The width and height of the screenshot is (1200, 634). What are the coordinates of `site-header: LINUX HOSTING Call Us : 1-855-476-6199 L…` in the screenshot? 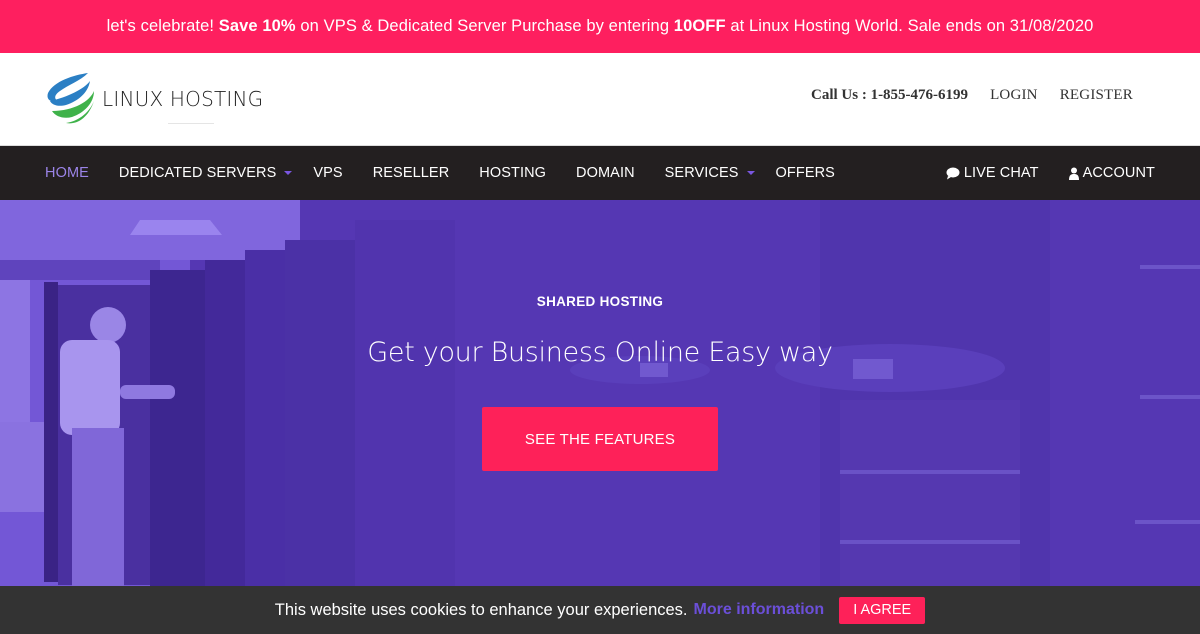 It's located at (600, 99).